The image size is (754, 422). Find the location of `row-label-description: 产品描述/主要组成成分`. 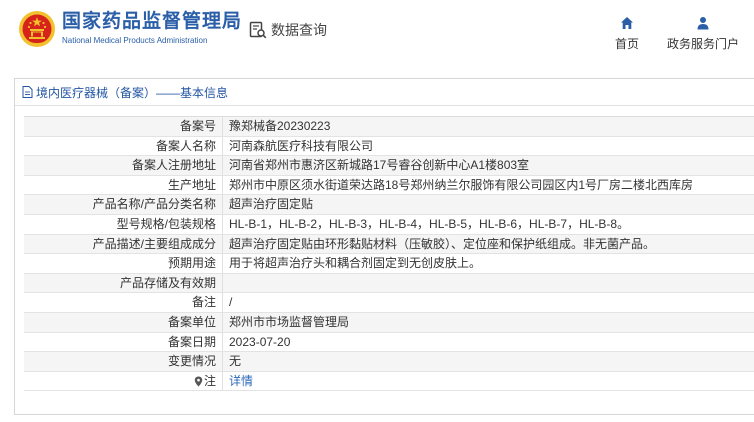

row-label-description: 产品描述/主要组成成分 is located at coordinates (123, 244).